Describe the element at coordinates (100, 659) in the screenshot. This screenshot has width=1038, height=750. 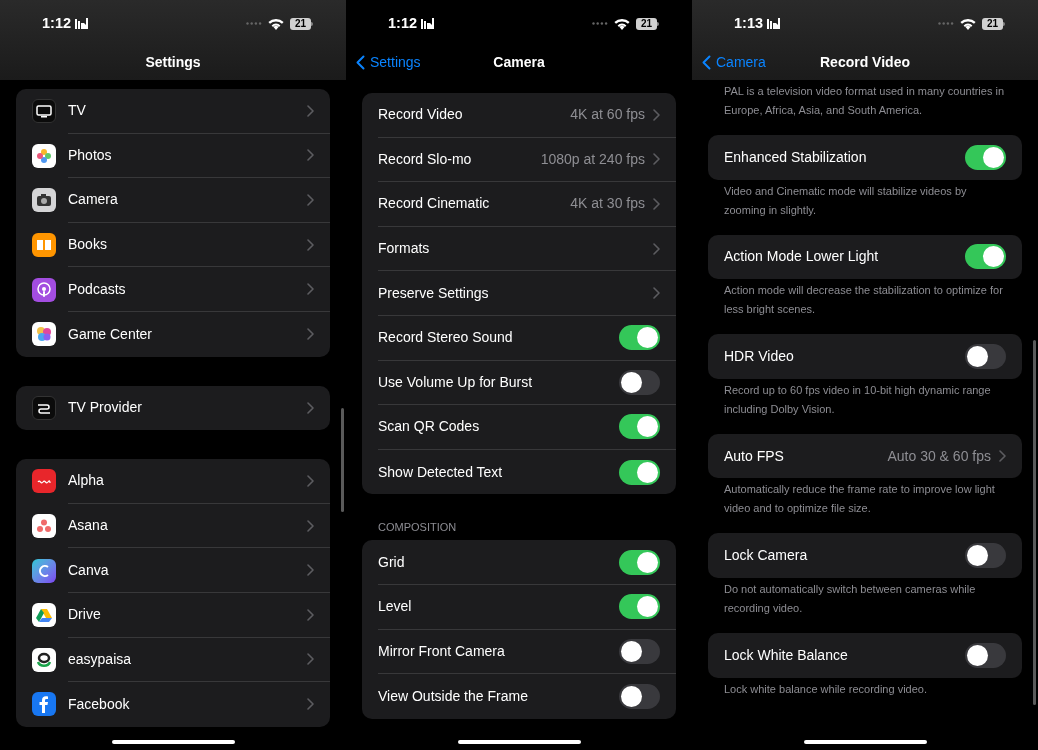
I see `app-name: easypaisa` at that location.